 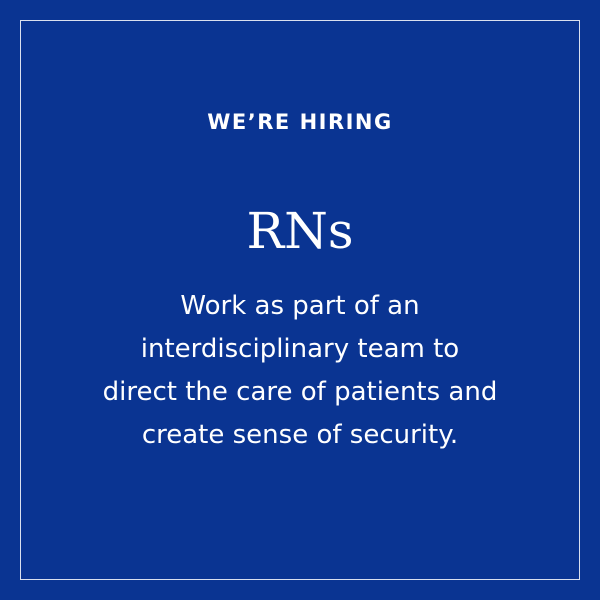 What do you see at coordinates (300, 392) in the screenshot?
I see `description-line: direct the care of patients and` at bounding box center [300, 392].